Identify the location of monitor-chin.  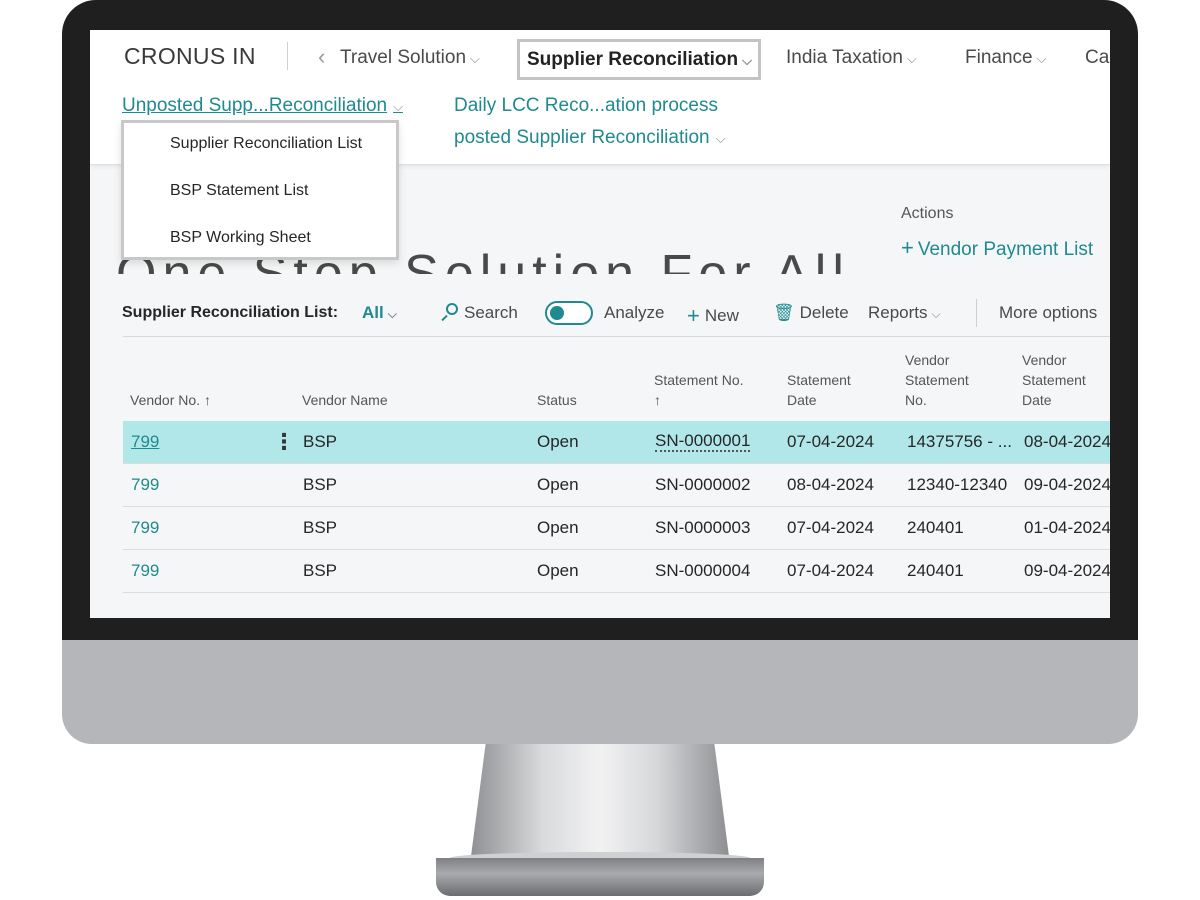
(600, 692).